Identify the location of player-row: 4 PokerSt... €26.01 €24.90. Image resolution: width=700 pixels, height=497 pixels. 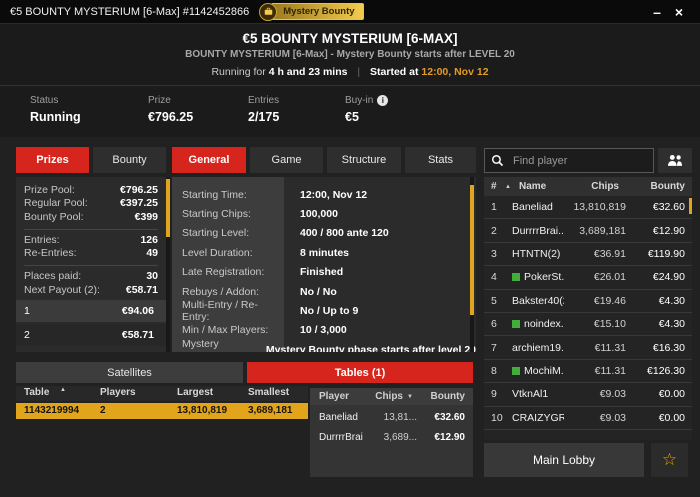
(588, 278).